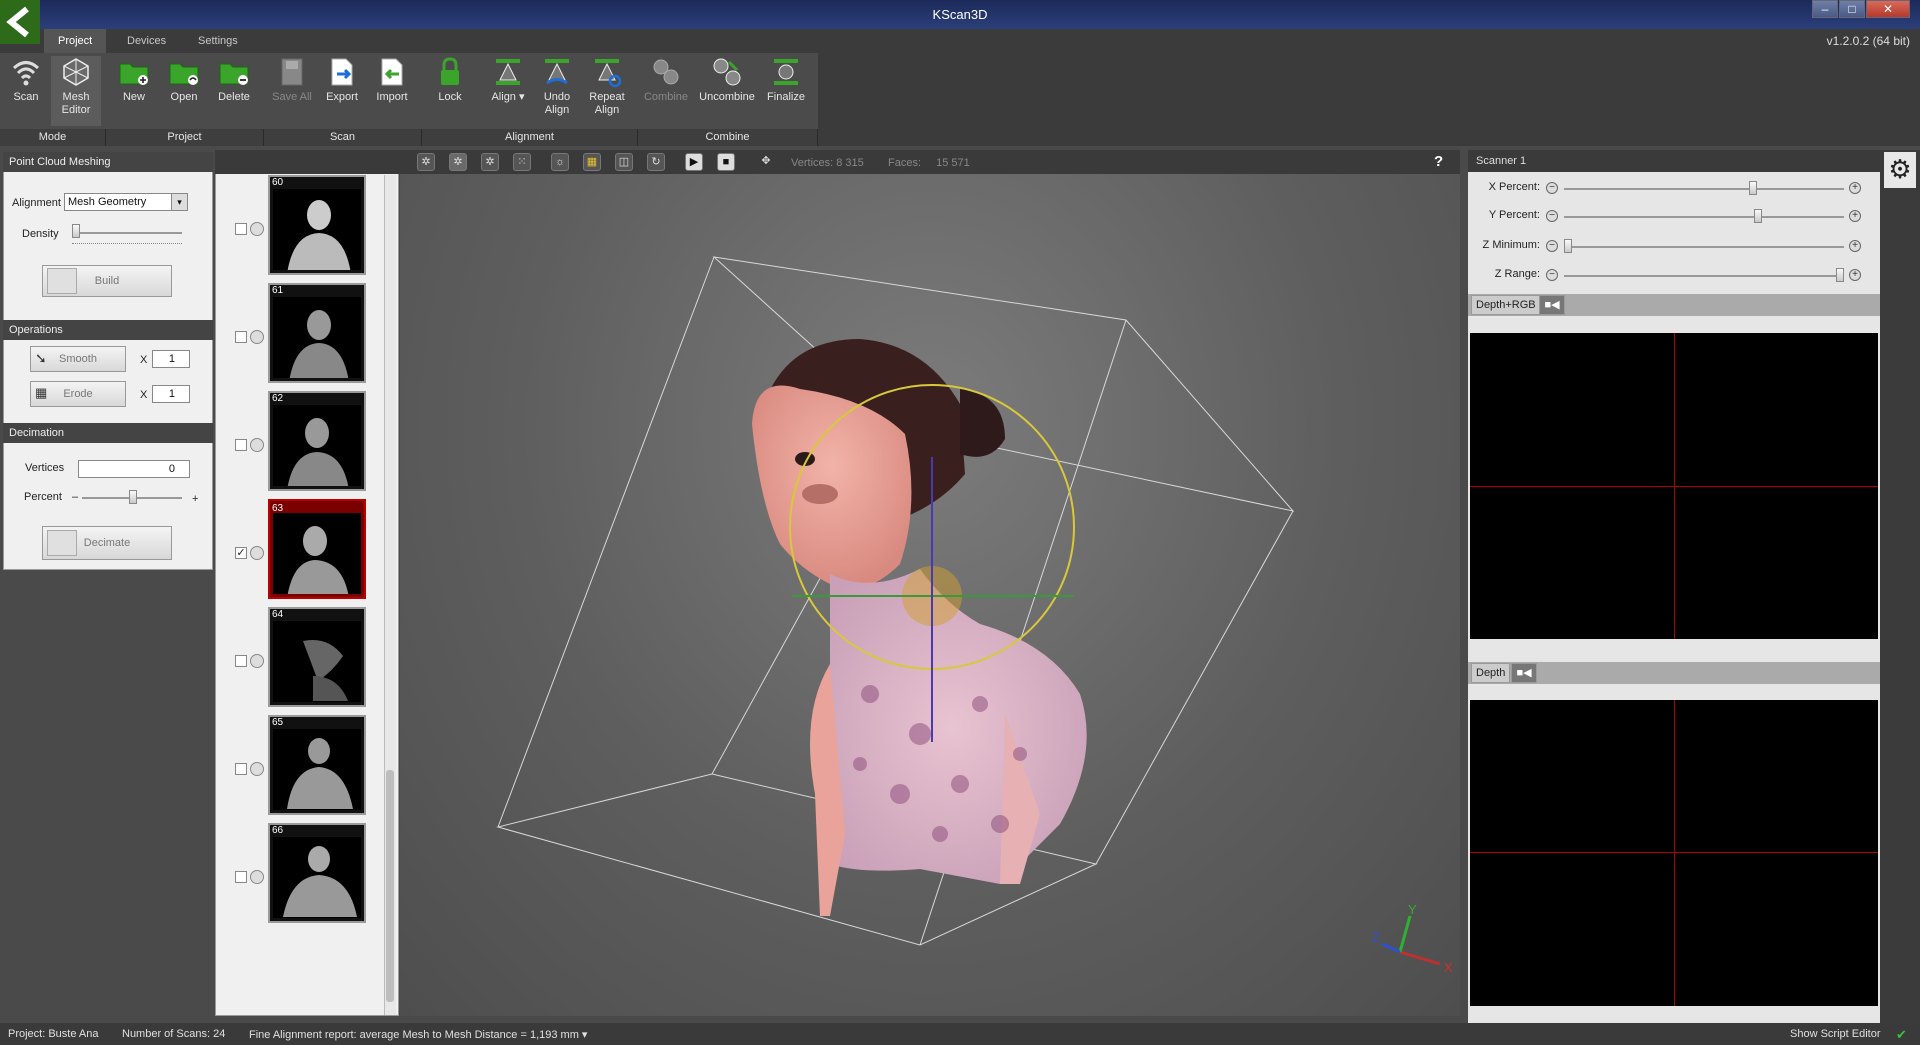 Image resolution: width=1920 pixels, height=1045 pixels. Describe the element at coordinates (317, 333) in the screenshot. I see `scan-thumbnail-61: 61` at that location.